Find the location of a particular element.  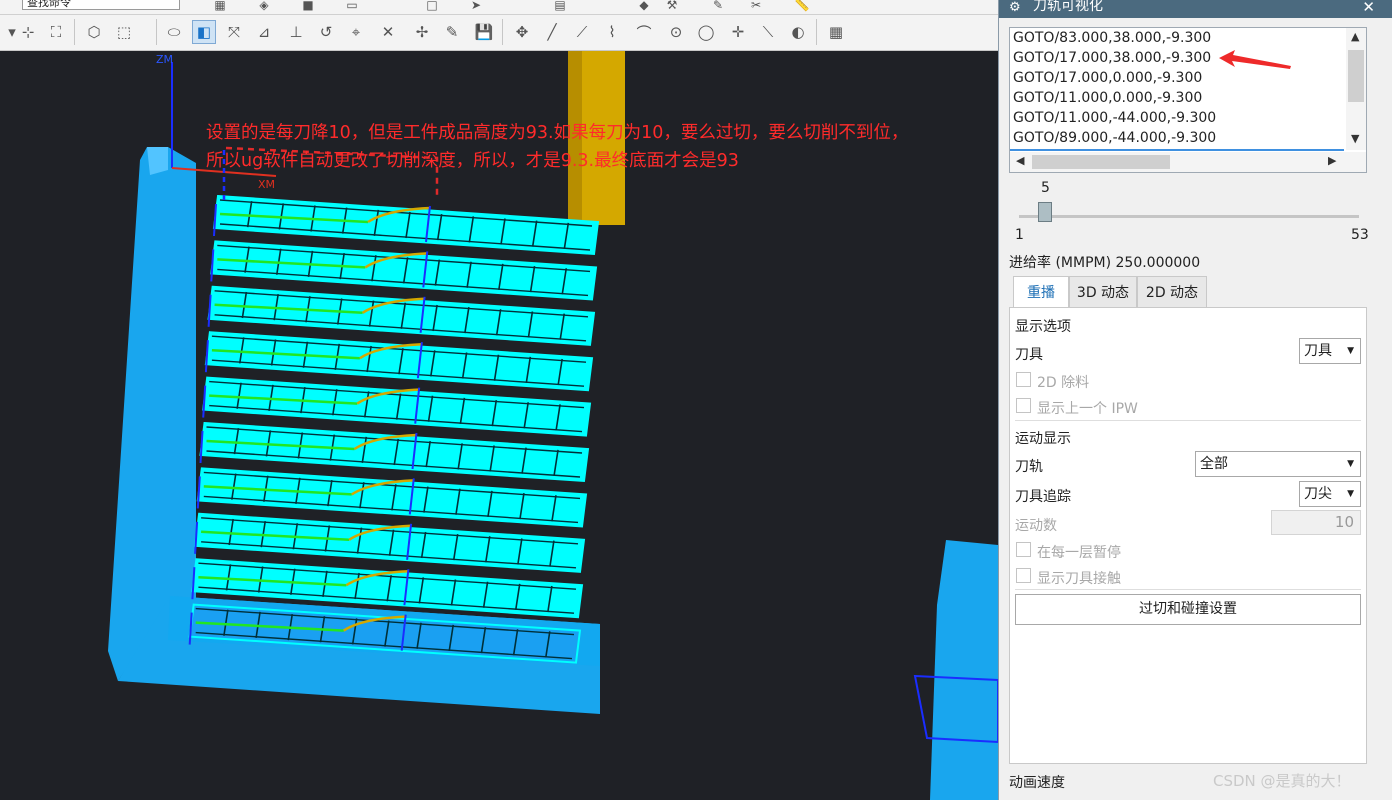

vertical-scrollbar: ▲ ▼ is located at coordinates (1356, 89).